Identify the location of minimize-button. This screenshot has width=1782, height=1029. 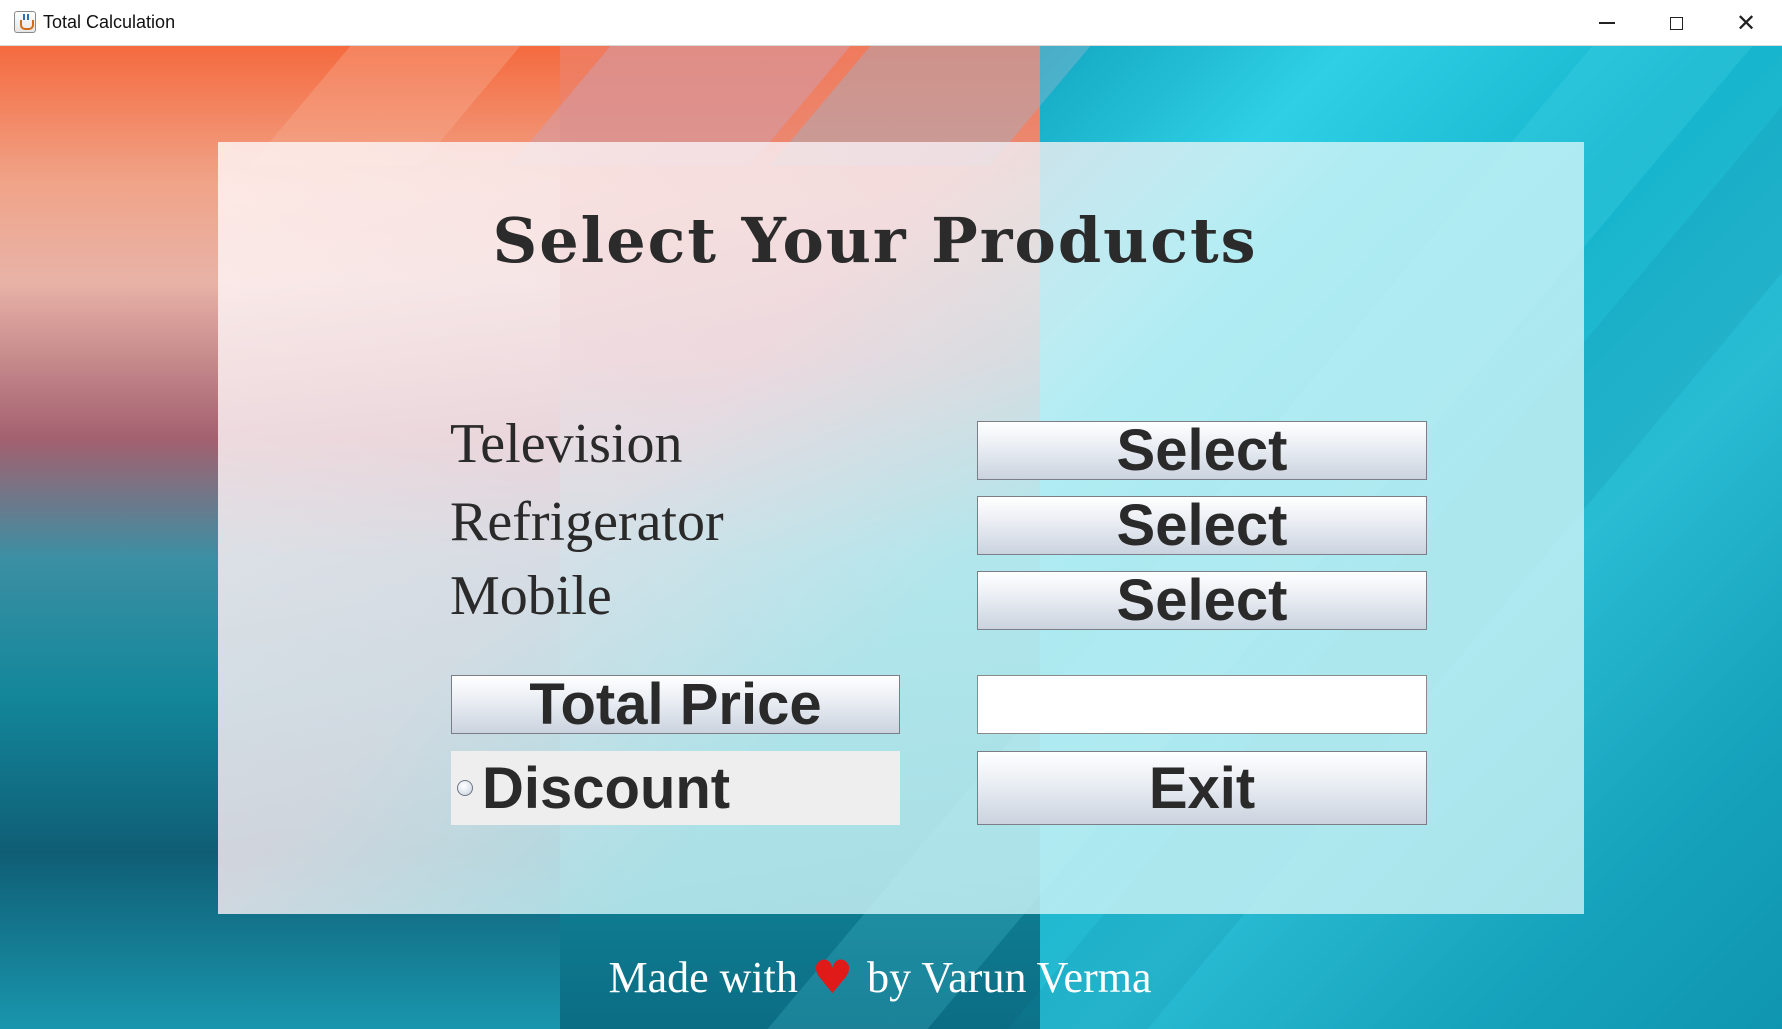
(1607, 23).